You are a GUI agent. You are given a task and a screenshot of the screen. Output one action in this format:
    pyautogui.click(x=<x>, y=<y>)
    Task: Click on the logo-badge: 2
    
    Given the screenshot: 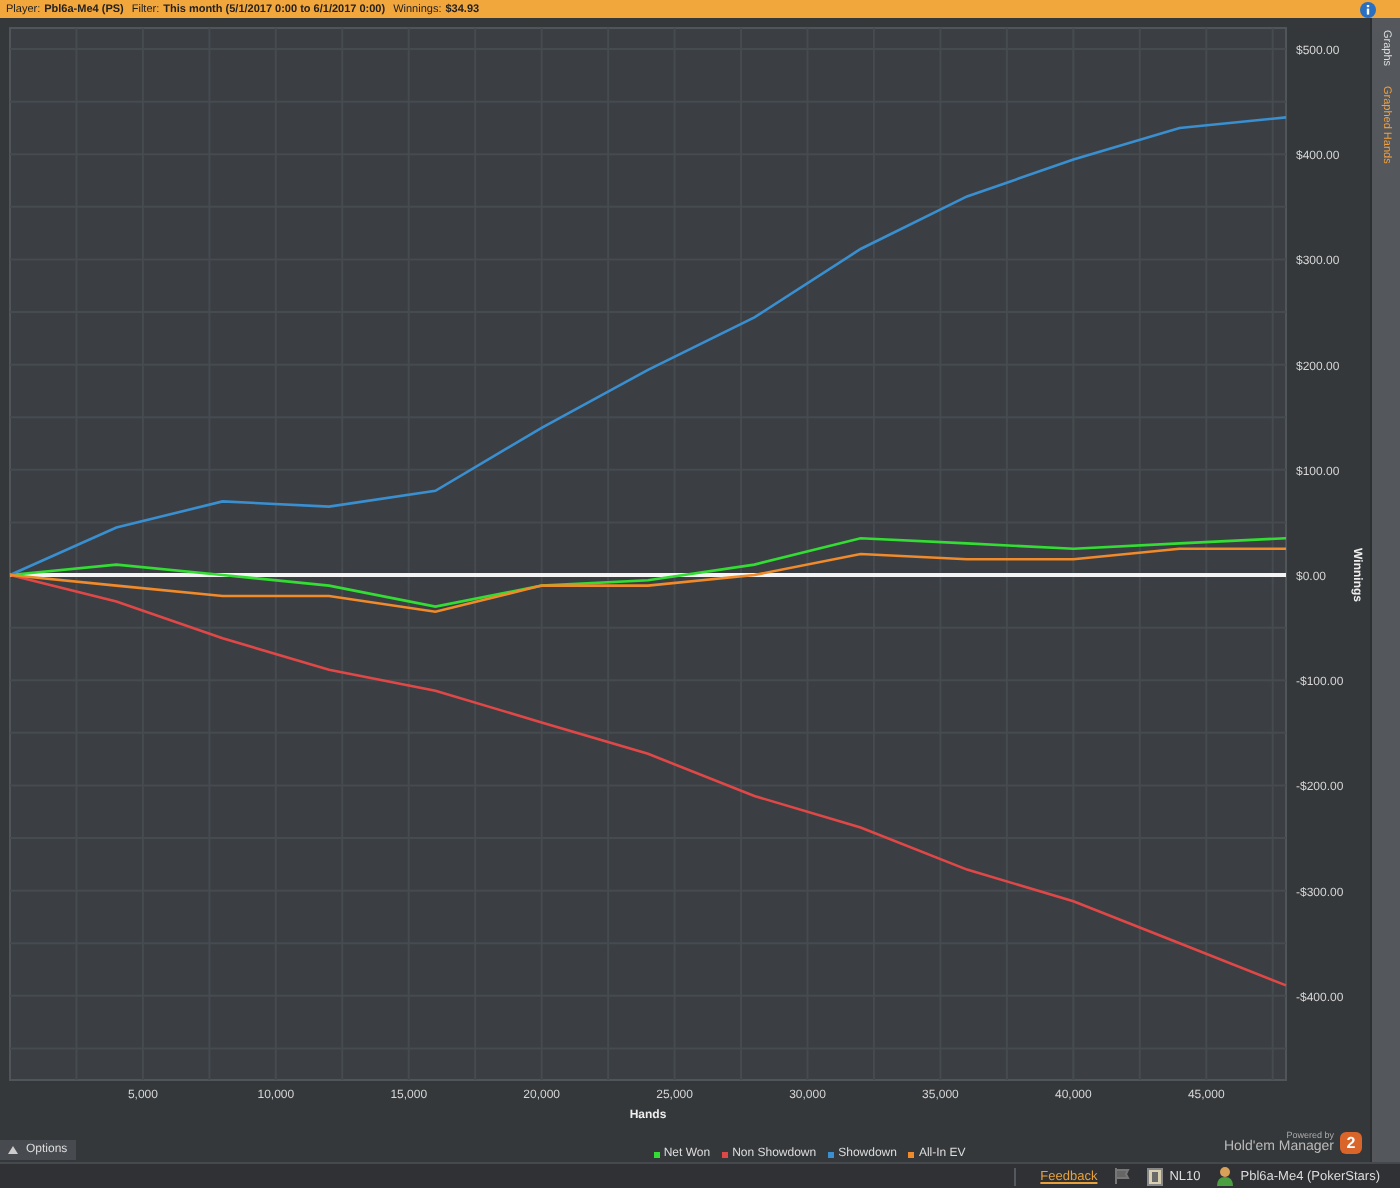 What is the action you would take?
    pyautogui.click(x=1351, y=1142)
    